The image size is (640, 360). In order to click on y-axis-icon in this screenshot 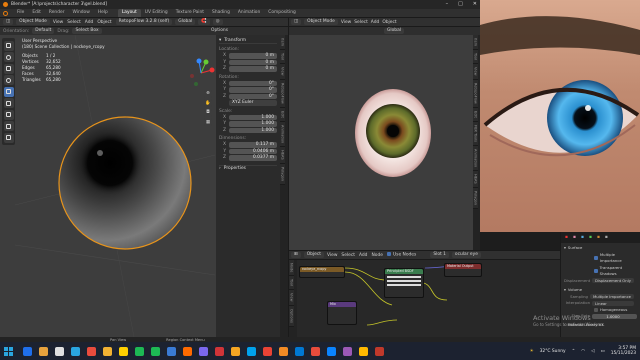, I will do `click(206, 62)`.